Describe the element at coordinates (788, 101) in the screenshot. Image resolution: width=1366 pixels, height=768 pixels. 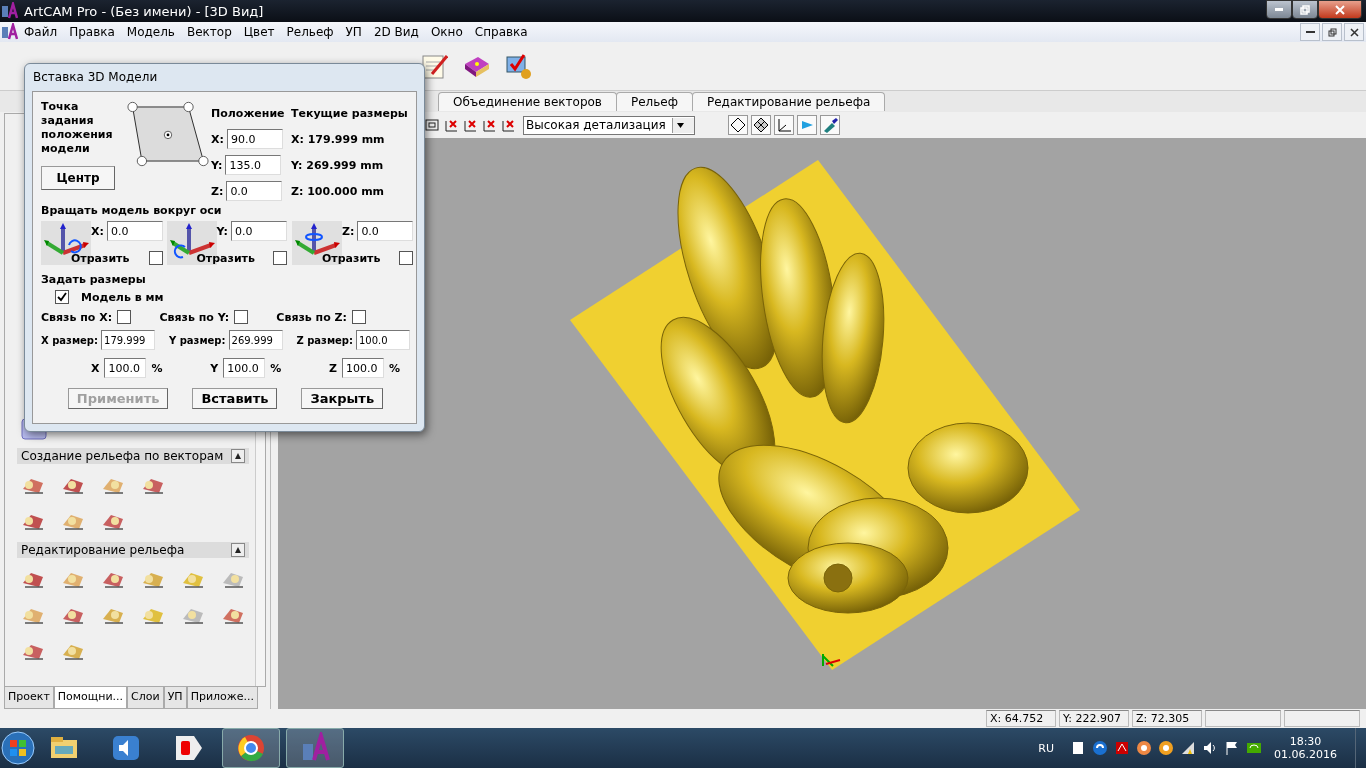
I see `ribbon-tab: Редактирование рельефа` at that location.